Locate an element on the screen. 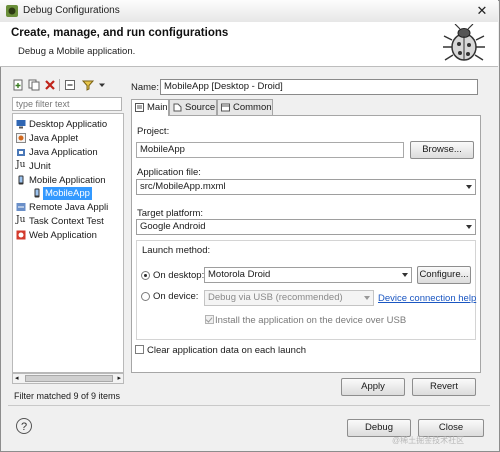  remote-java-icon is located at coordinates (21, 207).